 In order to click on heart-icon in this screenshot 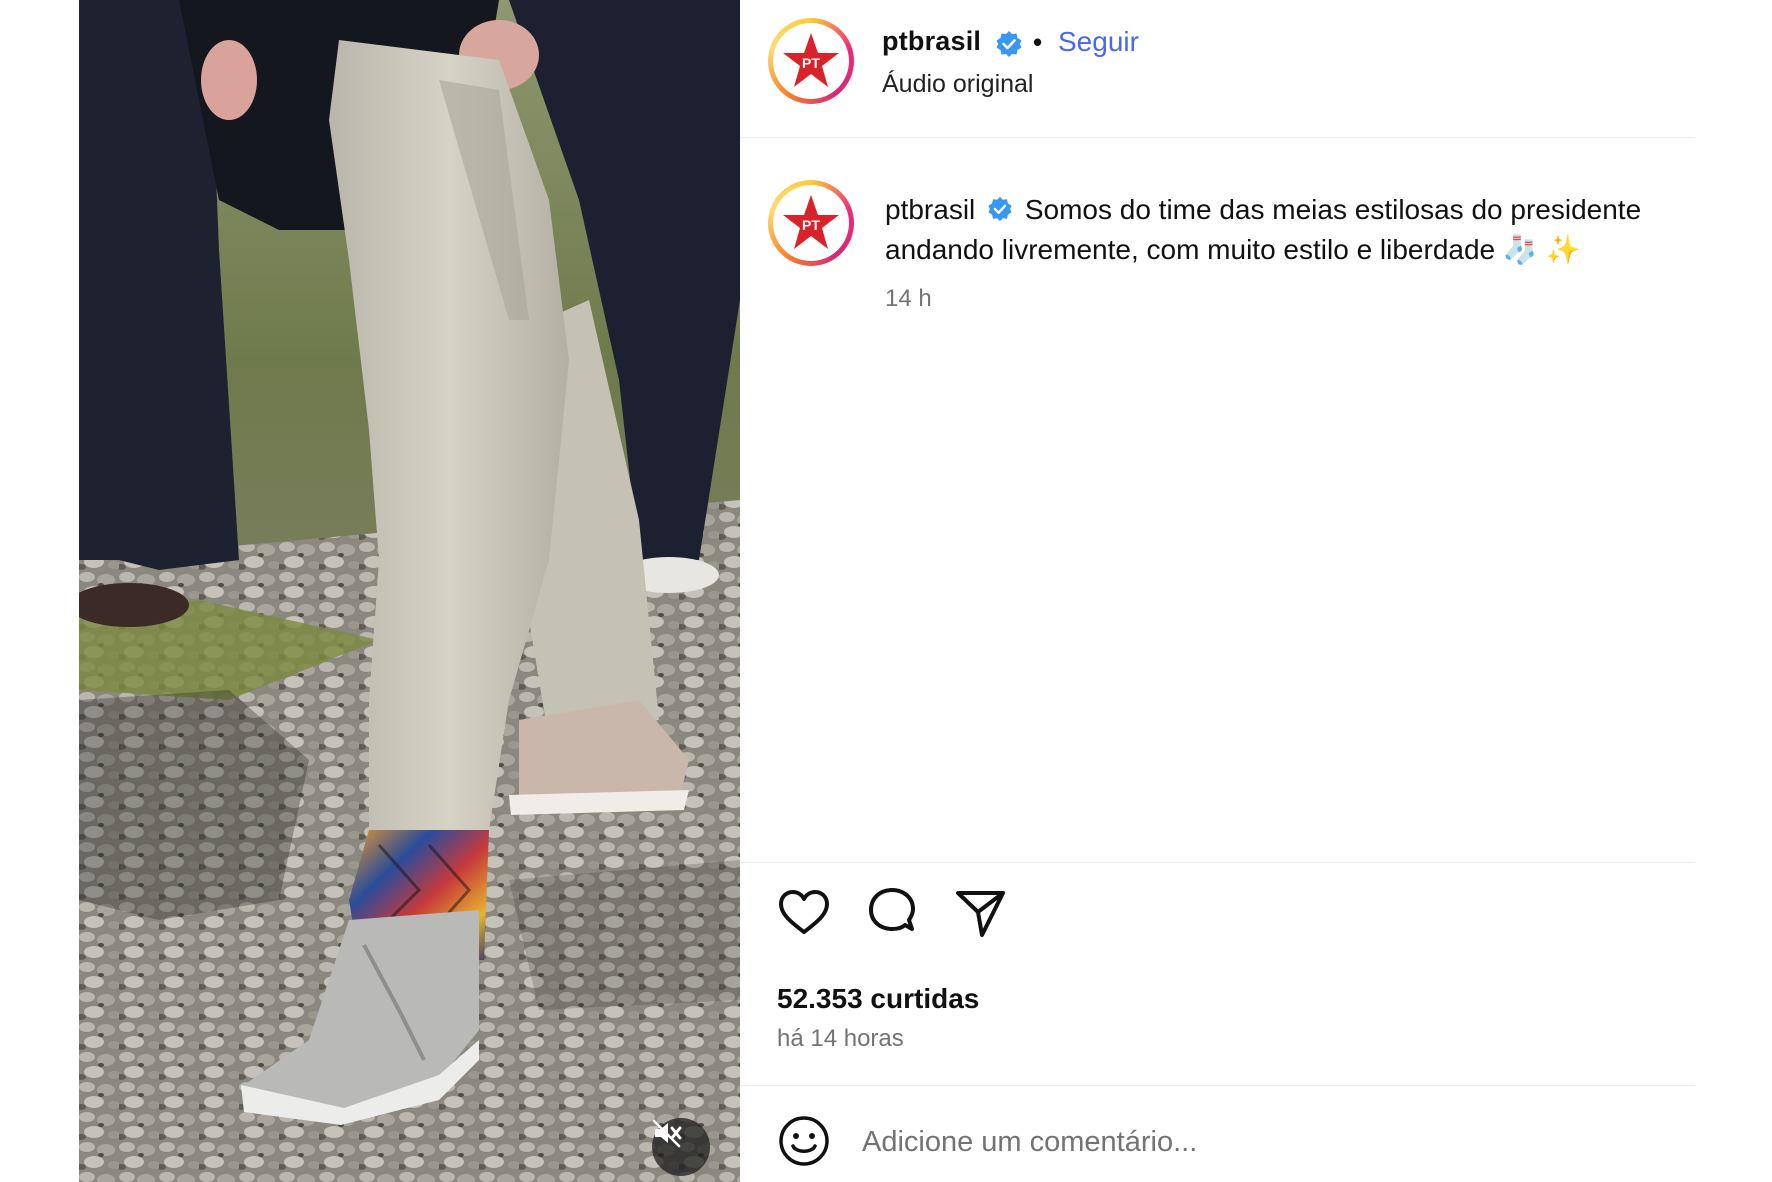, I will do `click(804, 913)`.